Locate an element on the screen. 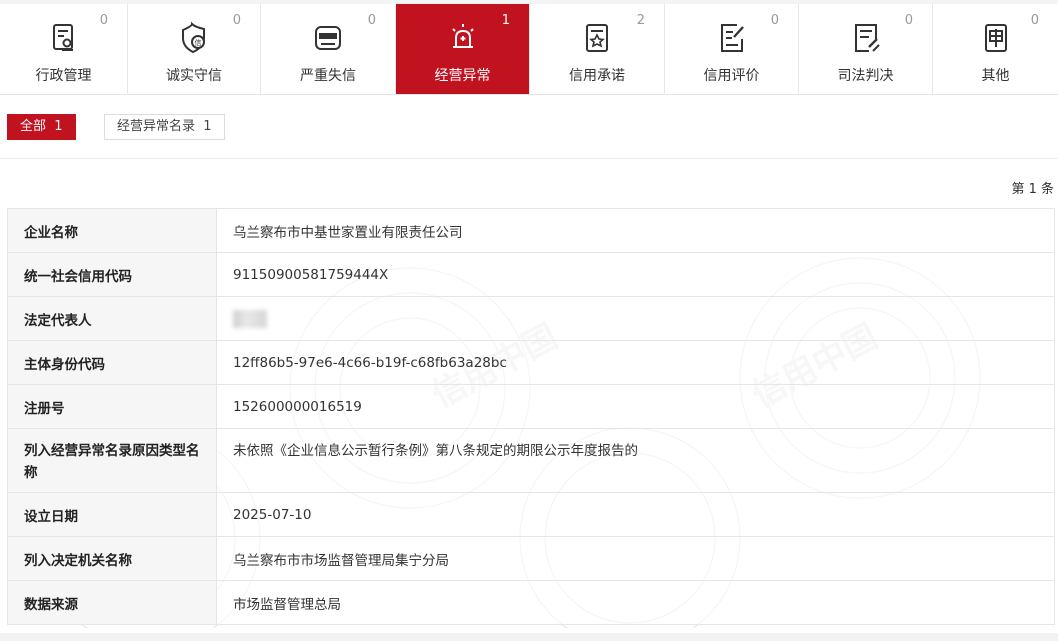 The height and width of the screenshot is (641, 1058). tab-credit-commitment: 信用承诺 2 is located at coordinates (597, 49).